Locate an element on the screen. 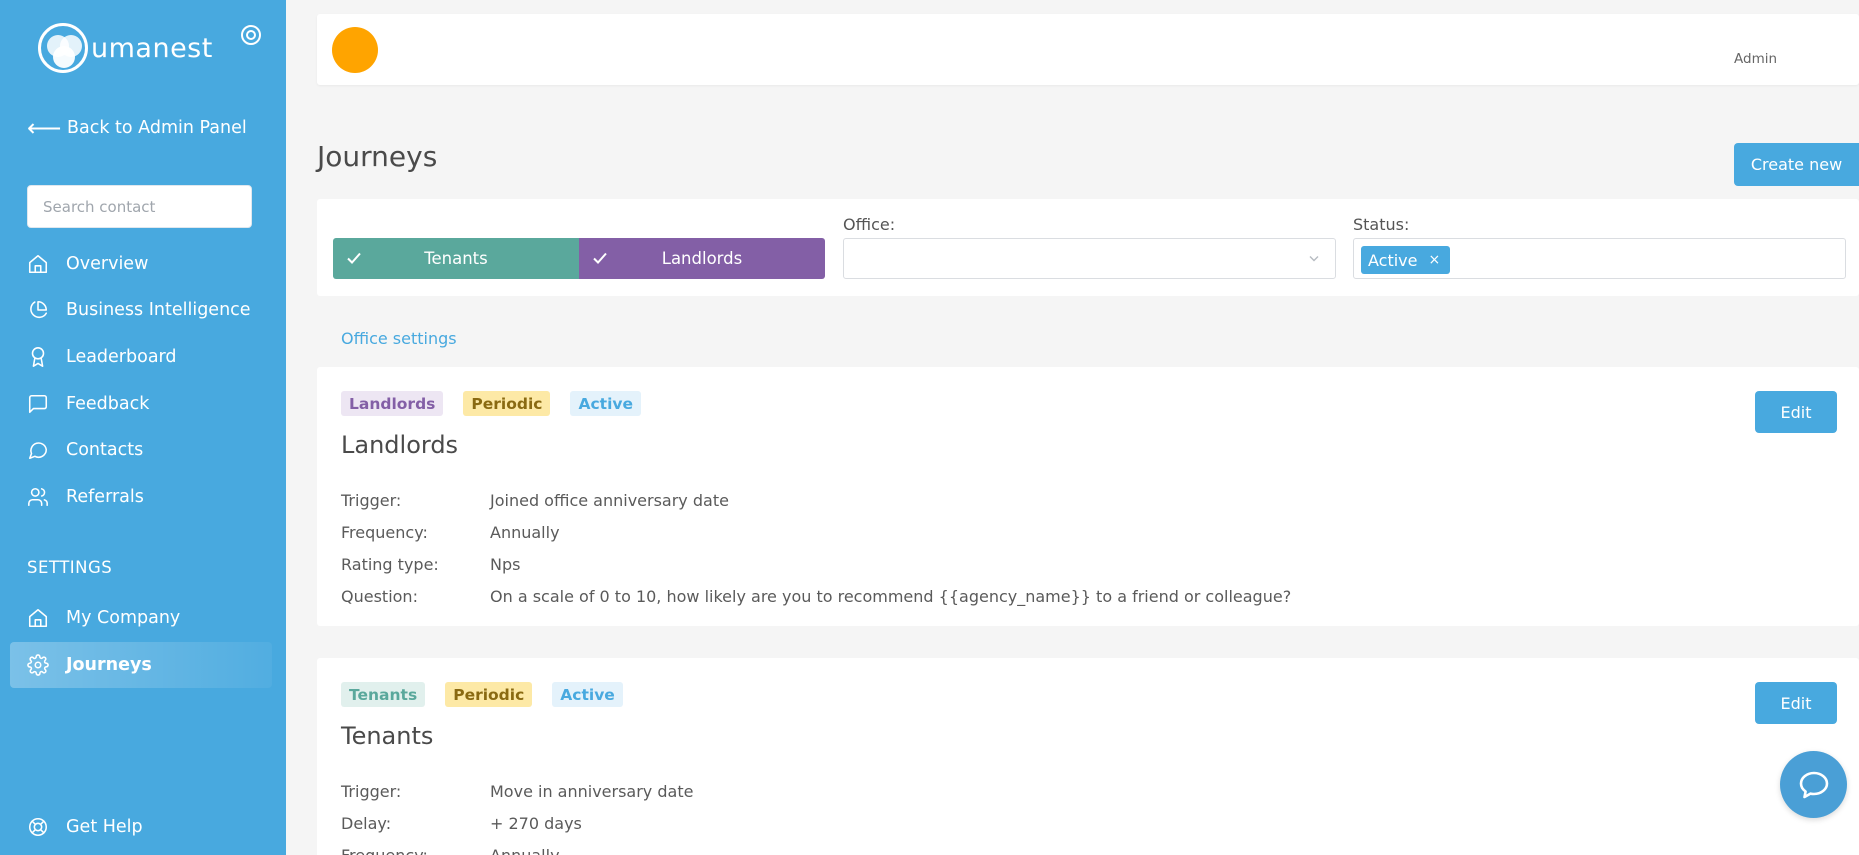  status-label: Status: is located at coordinates (1381, 224).